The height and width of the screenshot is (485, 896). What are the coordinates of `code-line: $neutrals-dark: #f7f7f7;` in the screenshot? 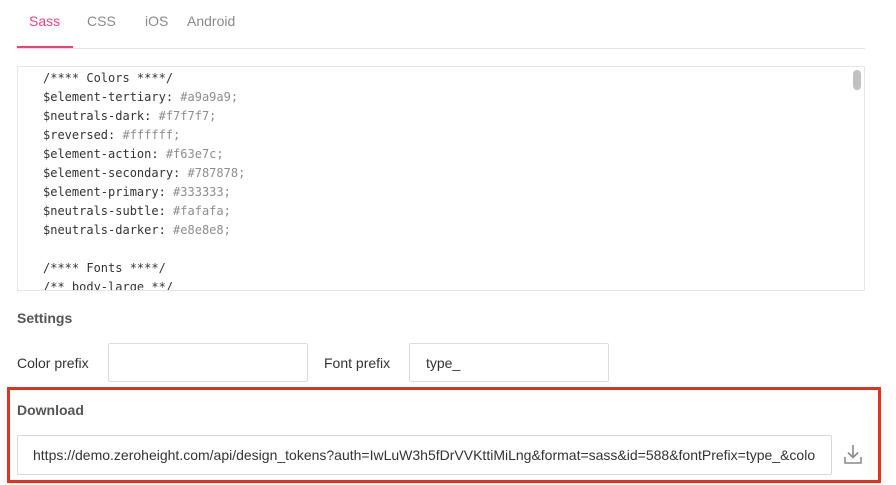 It's located at (144, 116).